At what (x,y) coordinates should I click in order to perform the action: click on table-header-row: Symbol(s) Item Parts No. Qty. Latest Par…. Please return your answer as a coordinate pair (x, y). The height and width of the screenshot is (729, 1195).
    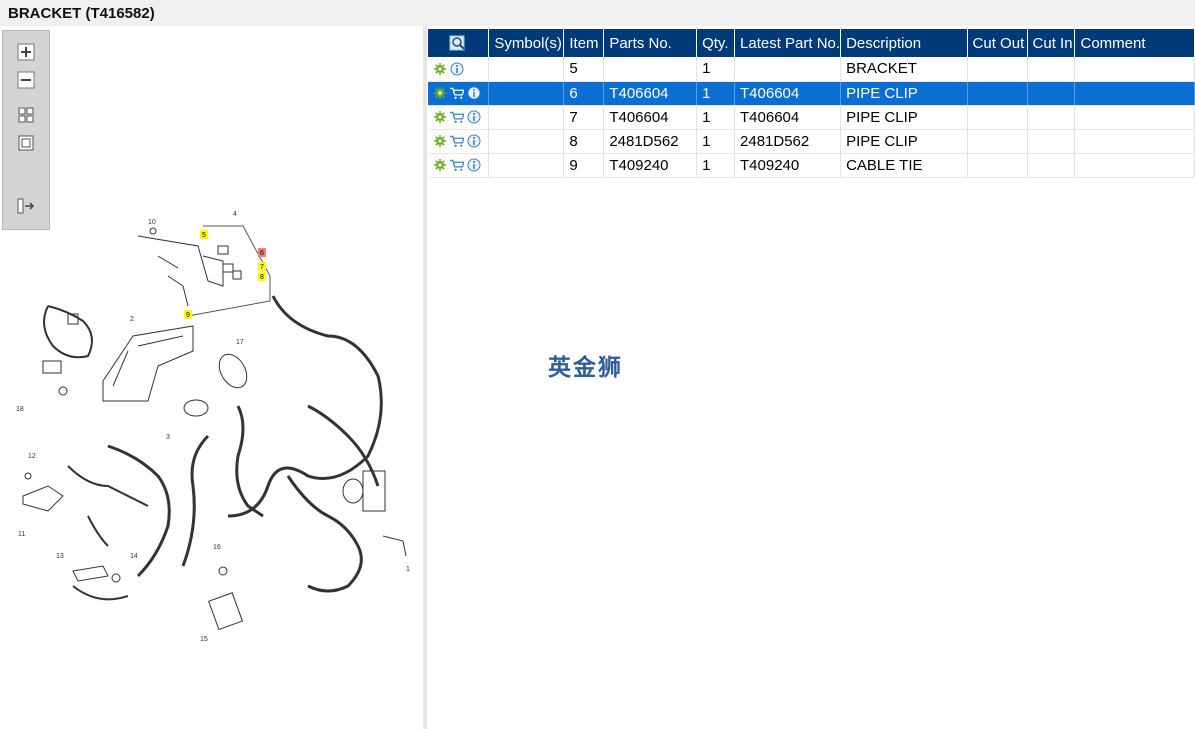
    Looking at the image, I should click on (811, 43).